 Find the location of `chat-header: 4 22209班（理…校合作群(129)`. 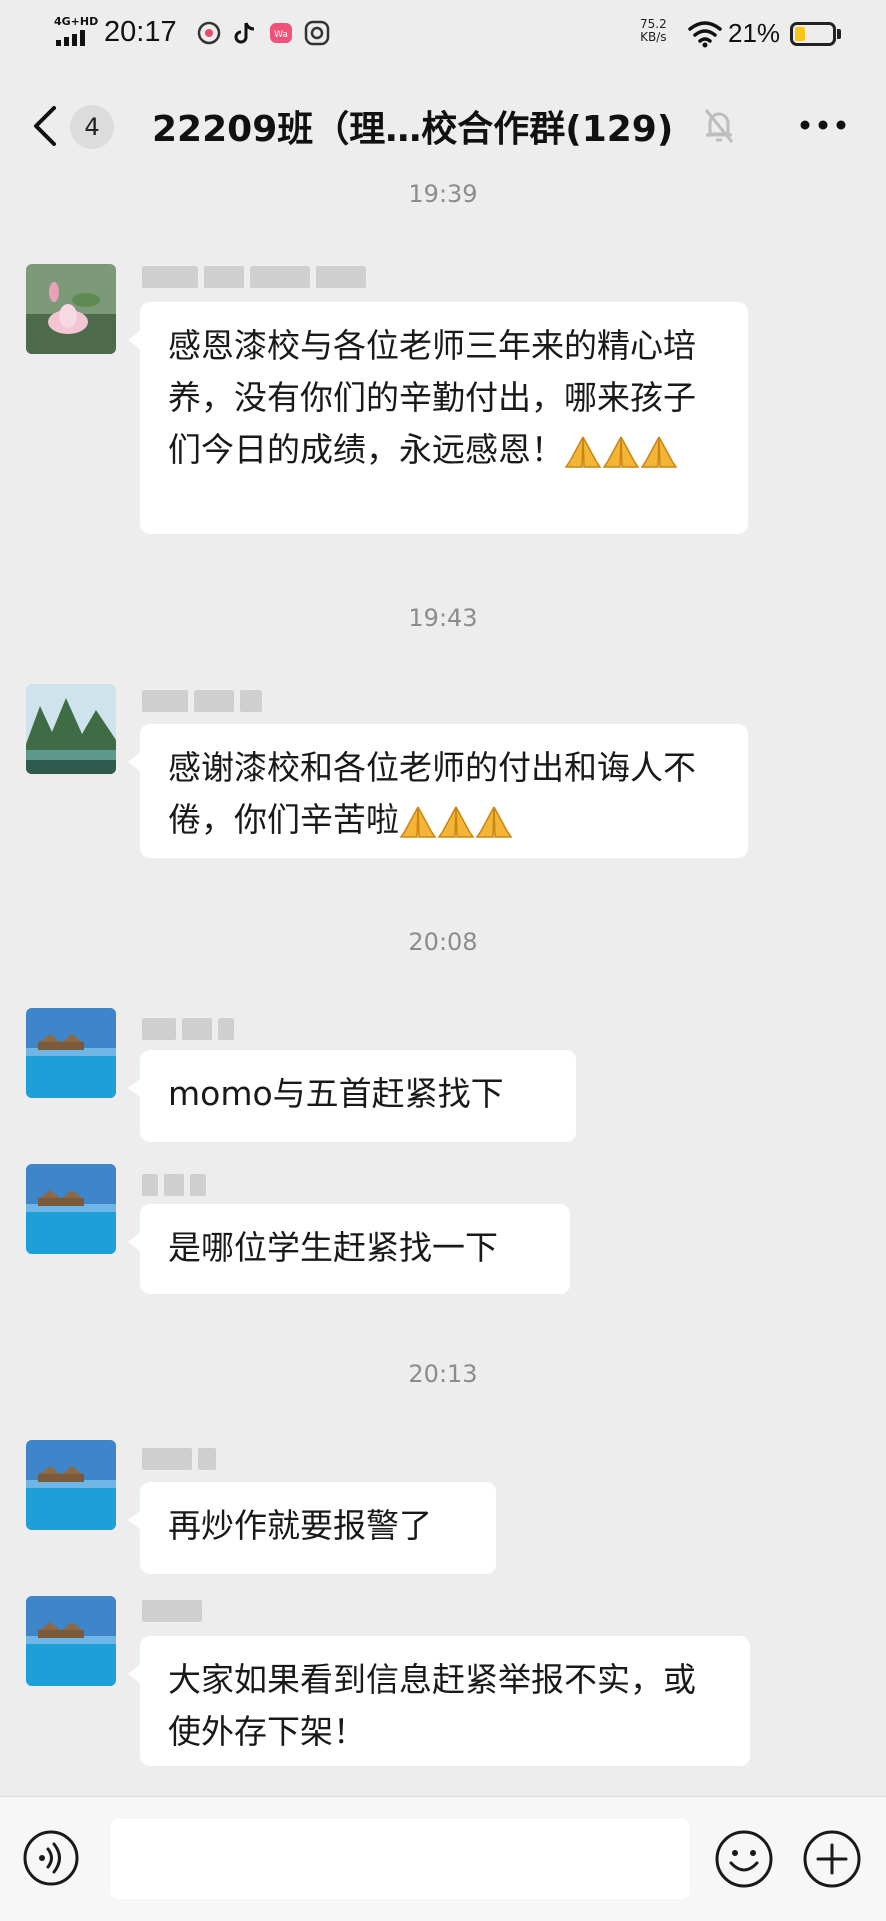

chat-header: 4 22209班（理…校合作群(129) is located at coordinates (443, 125).